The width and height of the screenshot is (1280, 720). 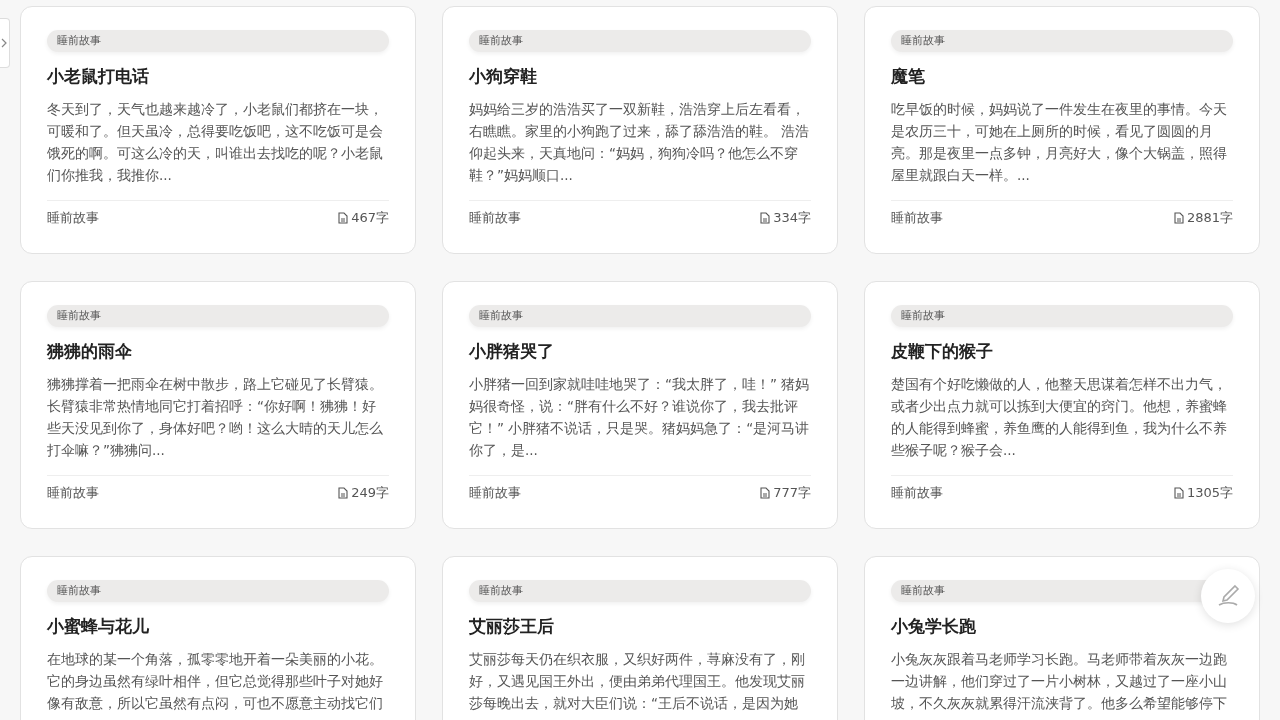 What do you see at coordinates (1209, 218) in the screenshot?
I see `word-count: 2881字` at bounding box center [1209, 218].